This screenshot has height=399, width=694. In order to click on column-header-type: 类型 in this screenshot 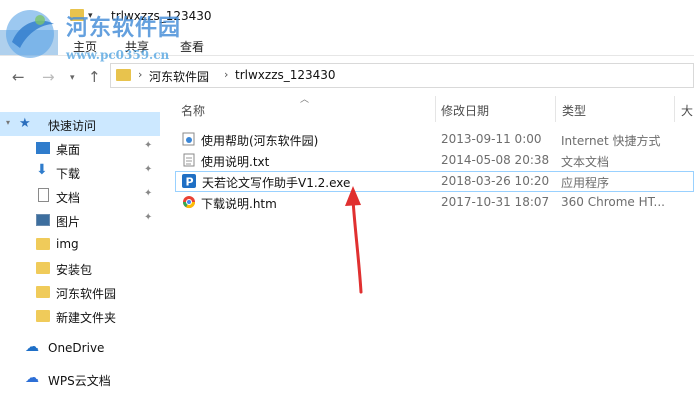, I will do `click(574, 110)`.